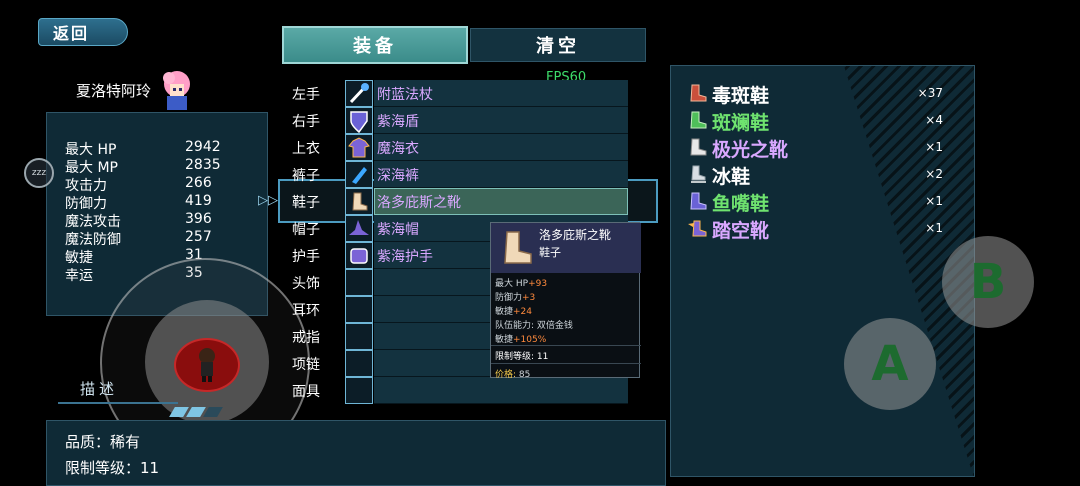 This screenshot has height=486, width=1080. I want to click on boots-white-icon, so click(698, 147).